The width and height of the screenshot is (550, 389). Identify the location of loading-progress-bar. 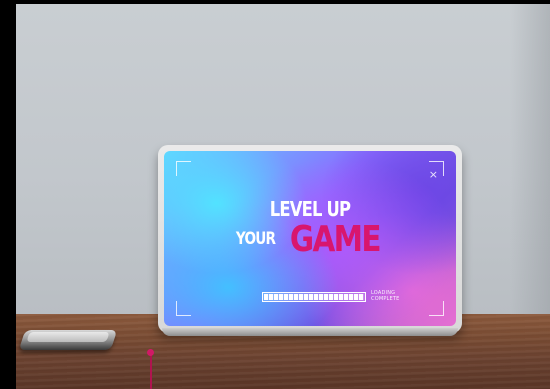
(314, 297).